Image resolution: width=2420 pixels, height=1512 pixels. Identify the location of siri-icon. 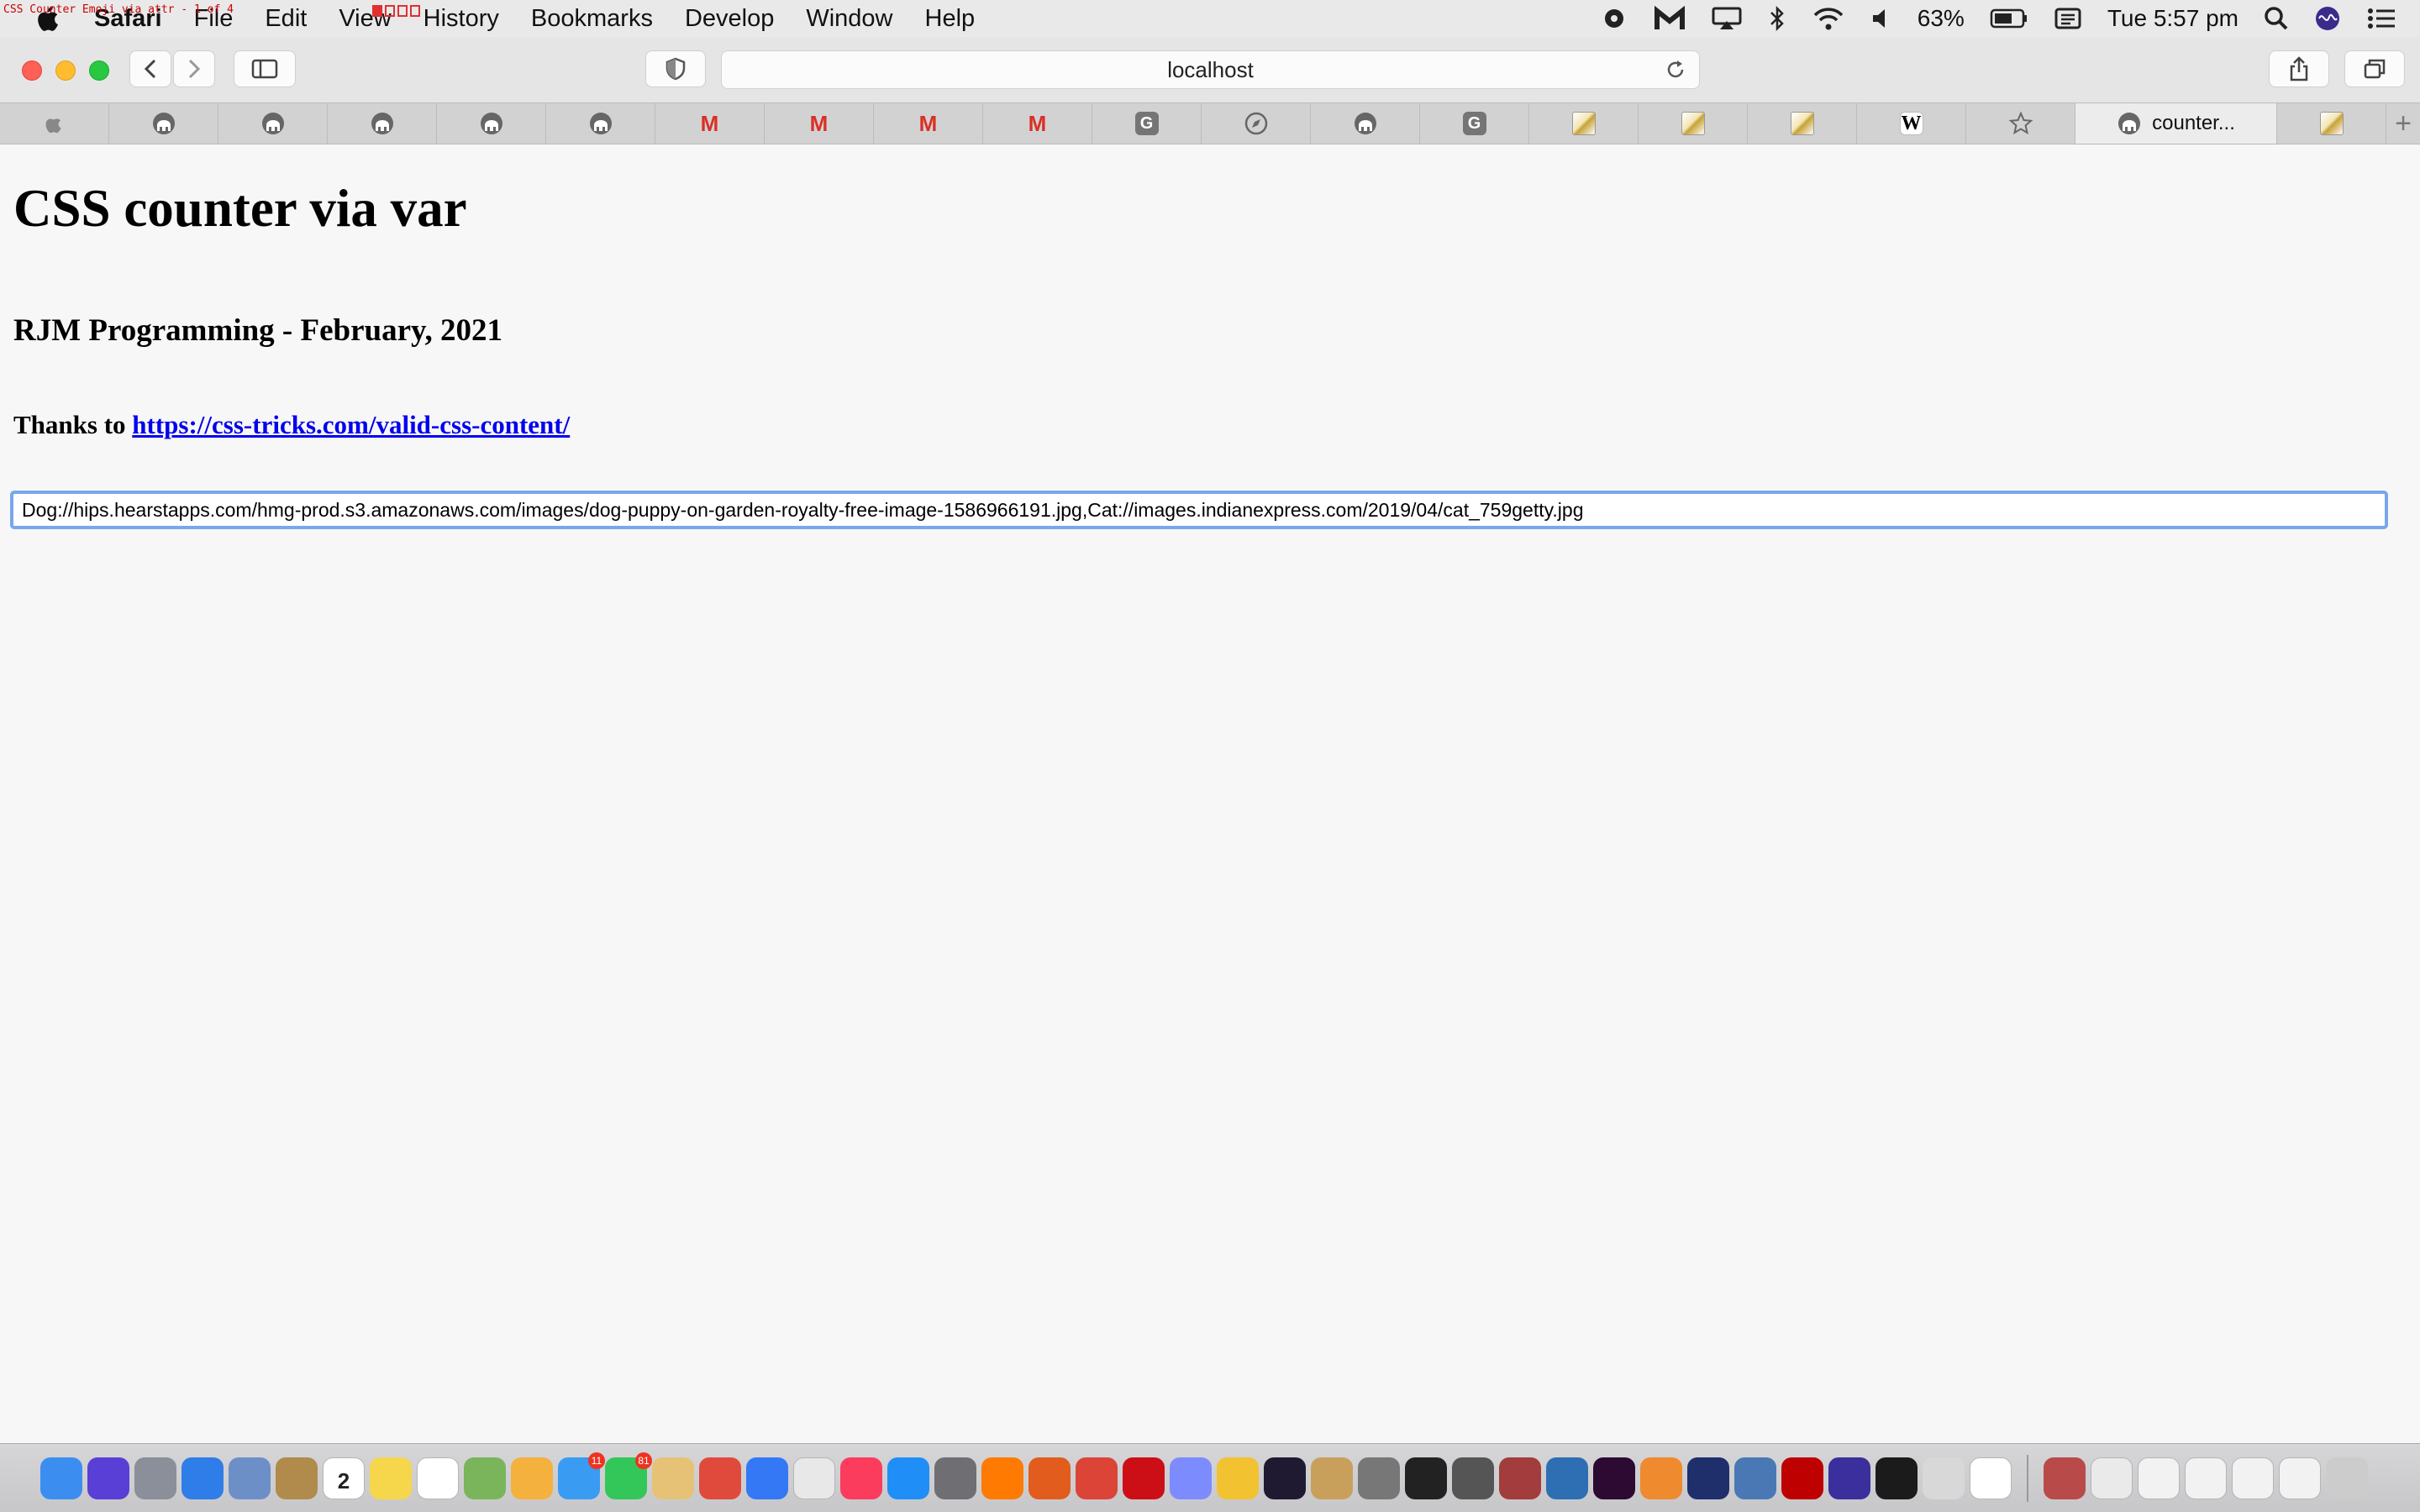
(2328, 18).